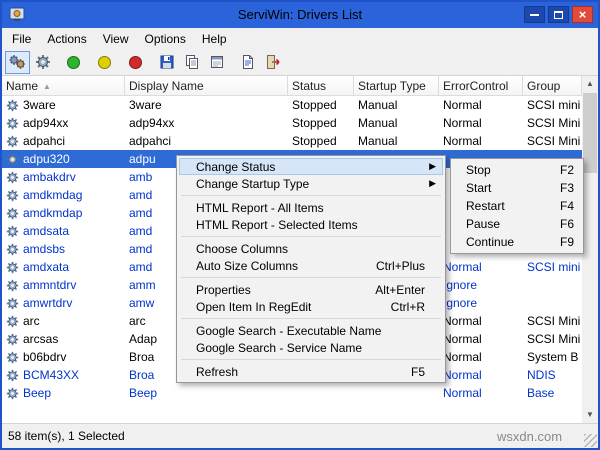  What do you see at coordinates (73, 62) in the screenshot?
I see `start-driver-button` at bounding box center [73, 62].